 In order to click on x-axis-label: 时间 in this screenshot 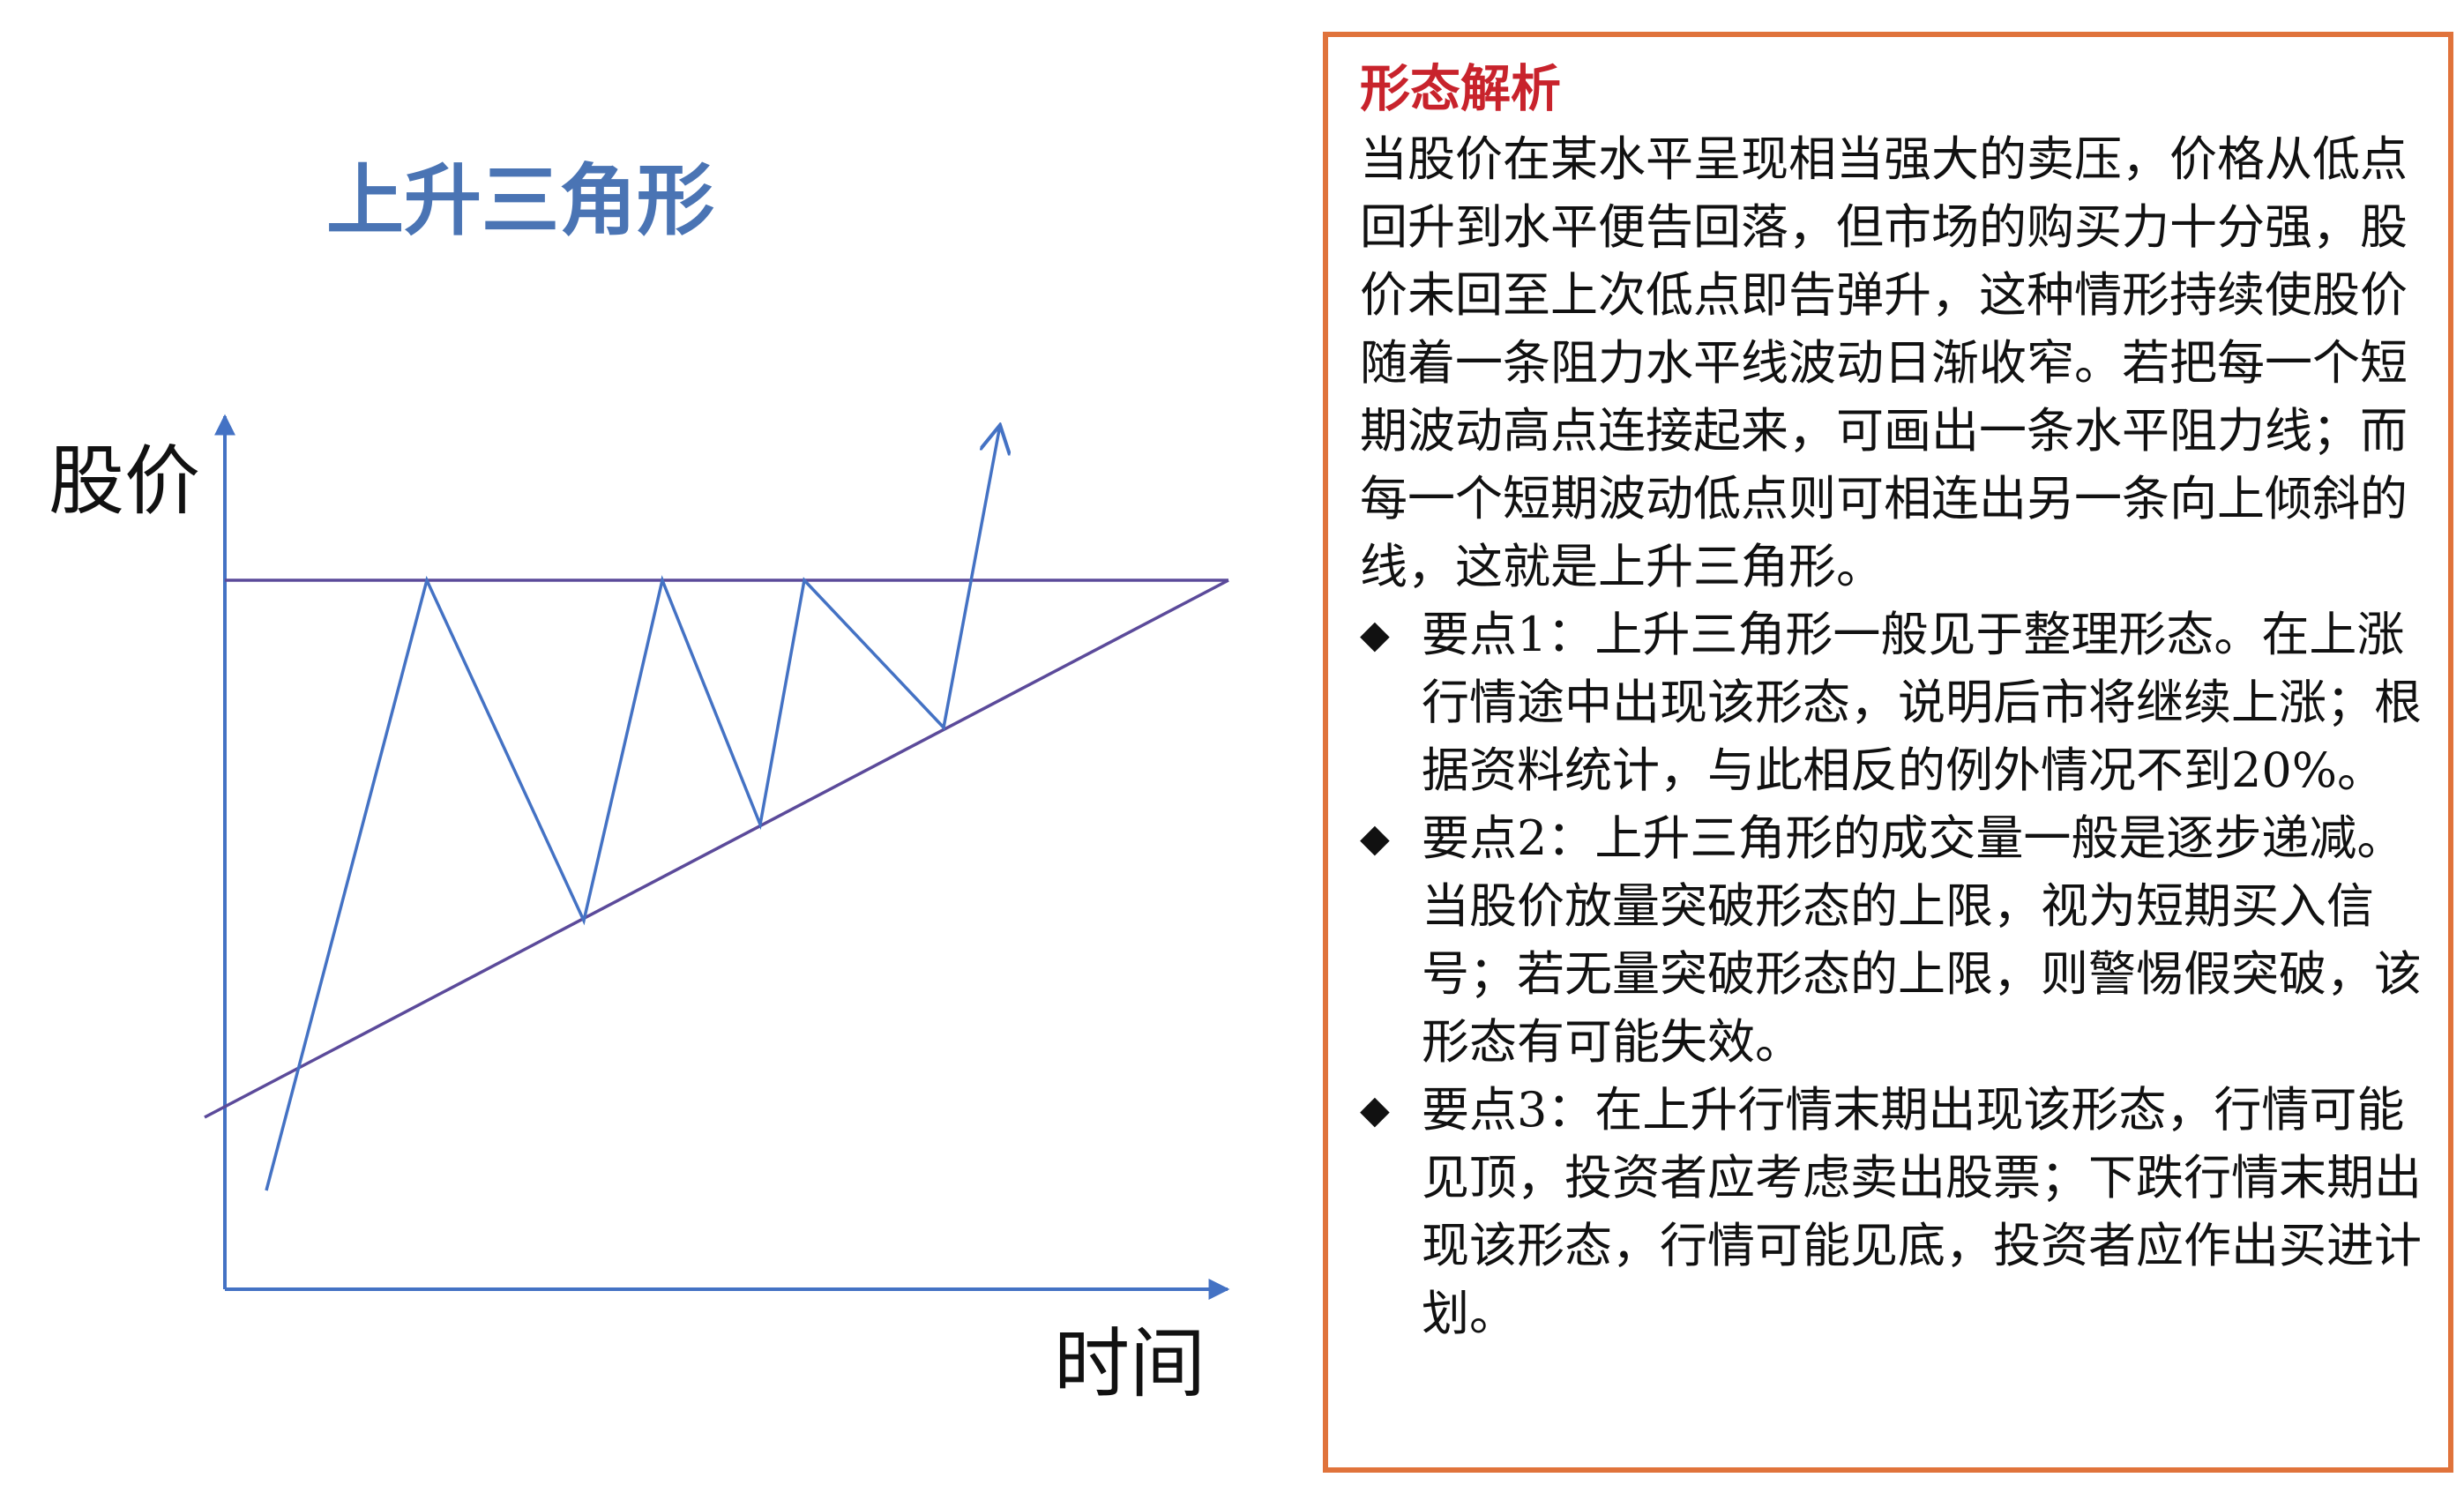, I will do `click(1130, 1364)`.